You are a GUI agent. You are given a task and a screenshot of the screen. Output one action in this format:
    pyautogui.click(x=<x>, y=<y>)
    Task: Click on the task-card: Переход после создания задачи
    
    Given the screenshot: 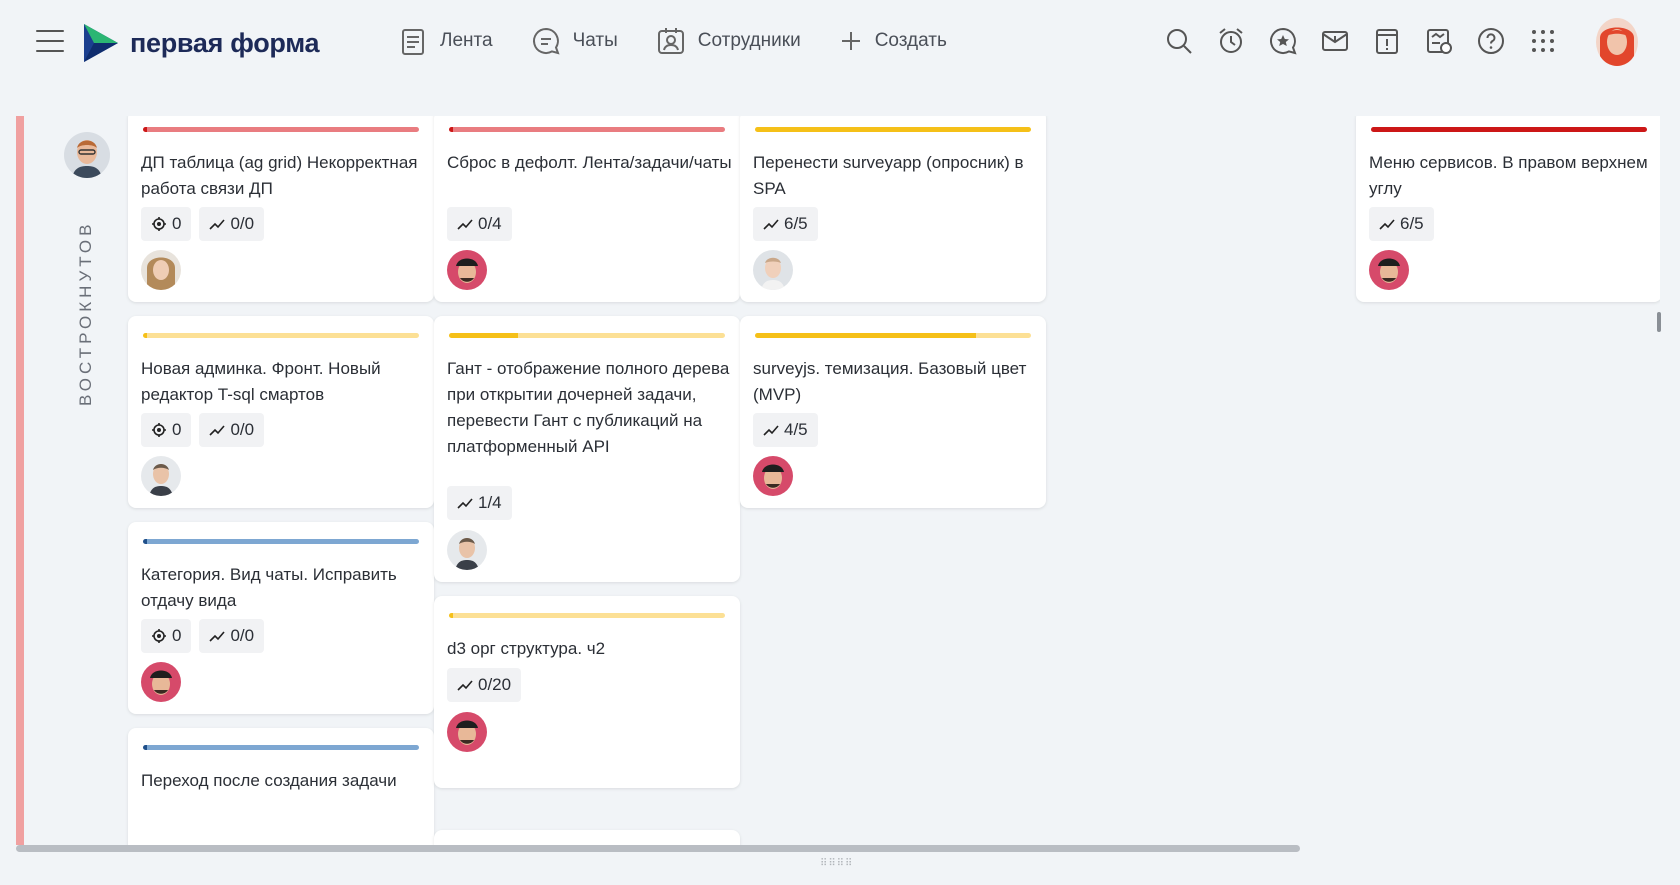 What is the action you would take?
    pyautogui.click(x=281, y=786)
    